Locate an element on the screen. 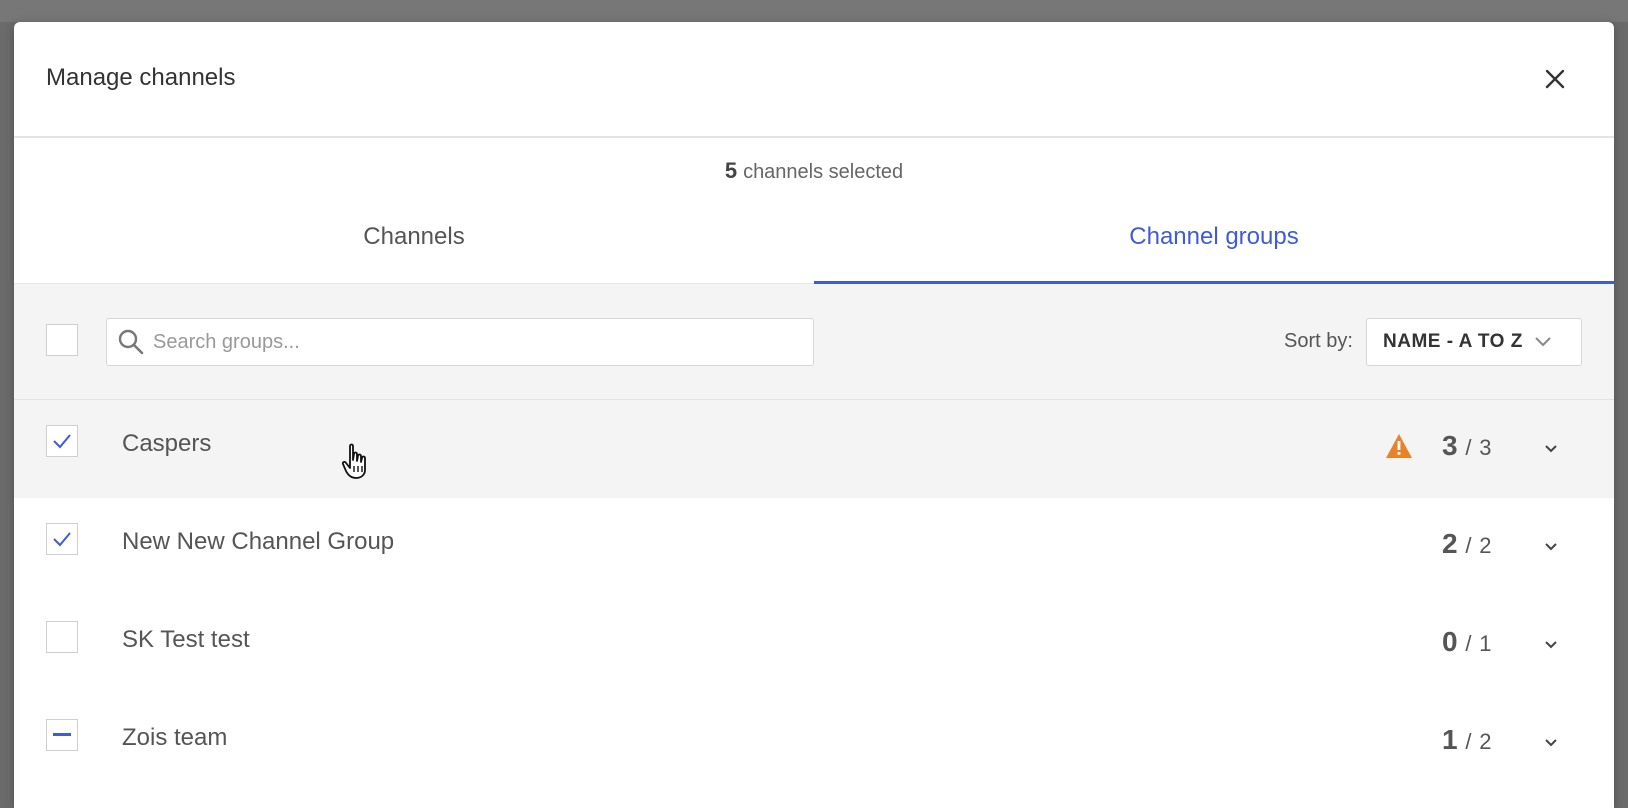  indeterminate-icon is located at coordinates (62, 734).